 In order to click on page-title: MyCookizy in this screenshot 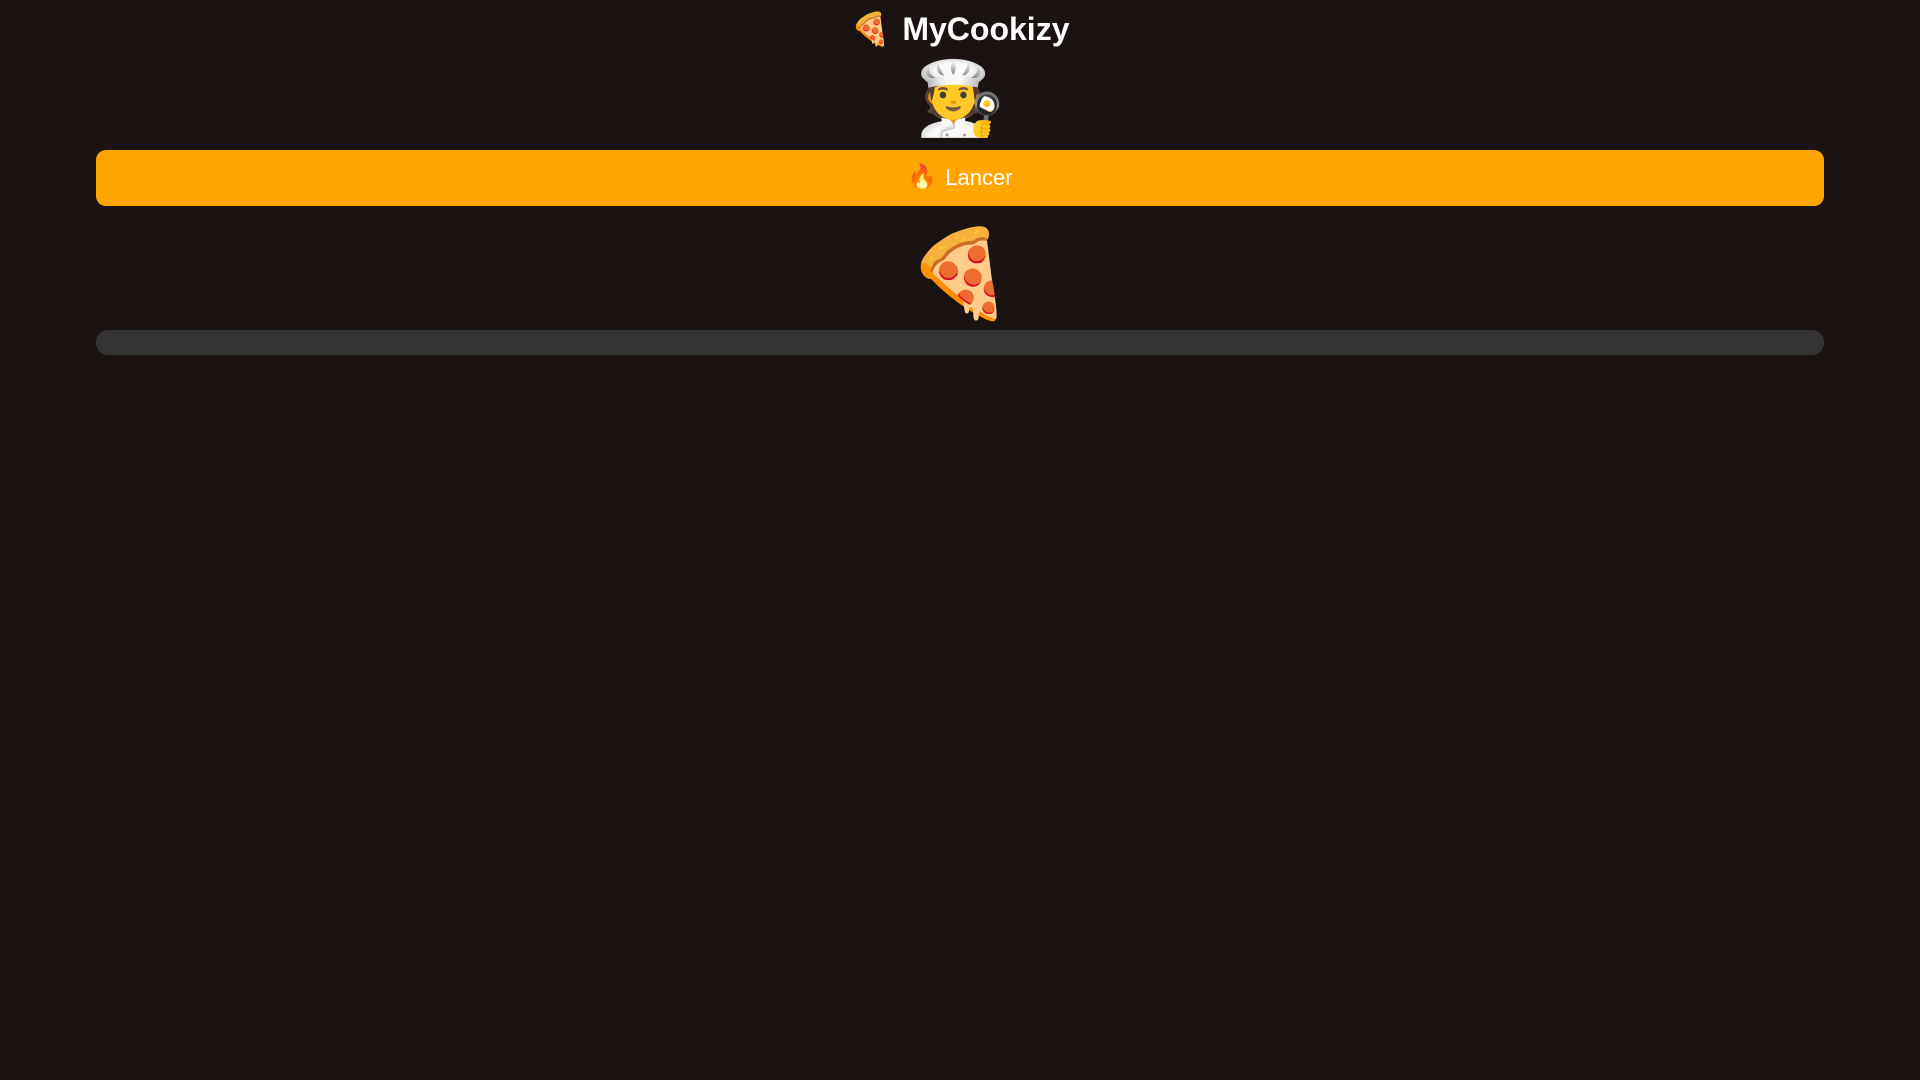, I will do `click(986, 29)`.